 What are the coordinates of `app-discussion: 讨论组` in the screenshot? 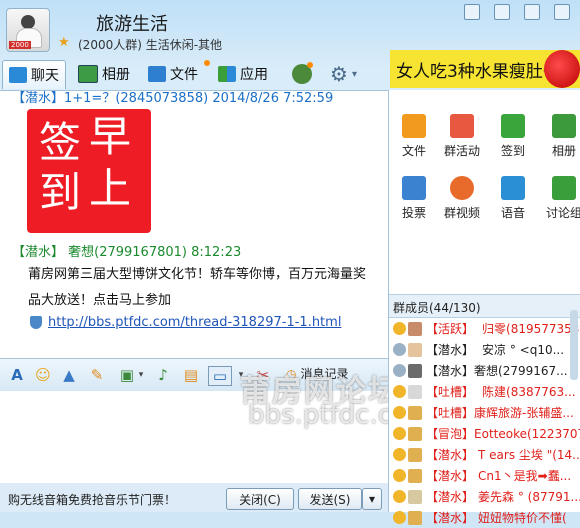 It's located at (559, 198).